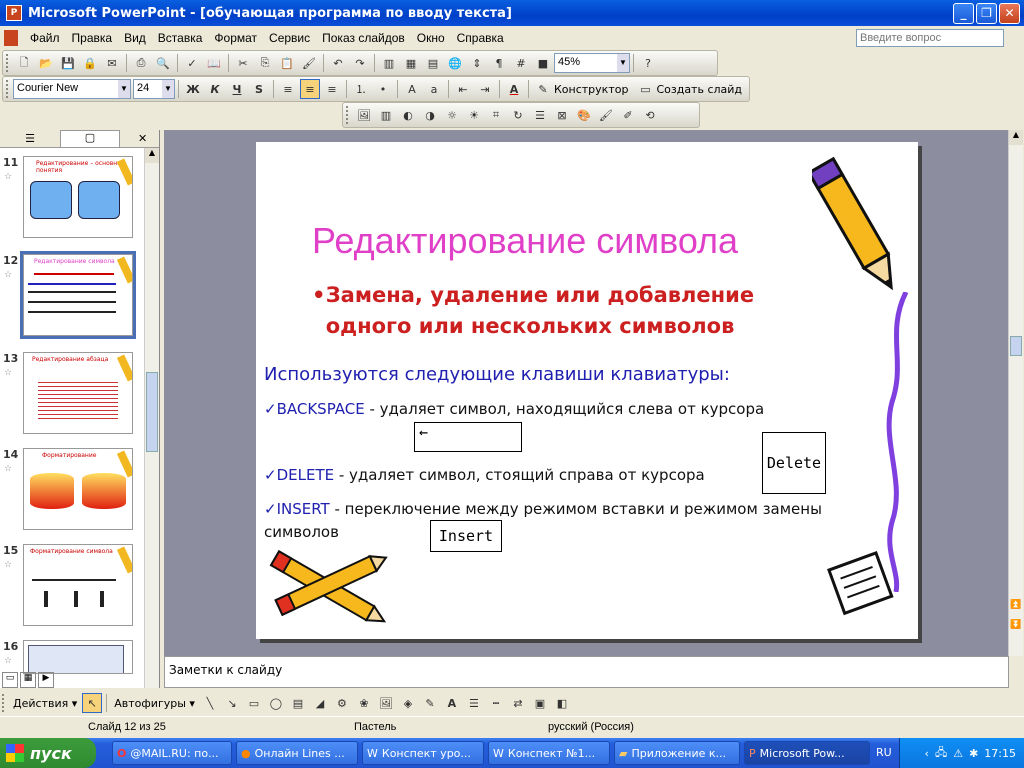 This screenshot has width=1024, height=768. What do you see at coordinates (214, 63) in the screenshot?
I see `research-icon: 📖` at bounding box center [214, 63].